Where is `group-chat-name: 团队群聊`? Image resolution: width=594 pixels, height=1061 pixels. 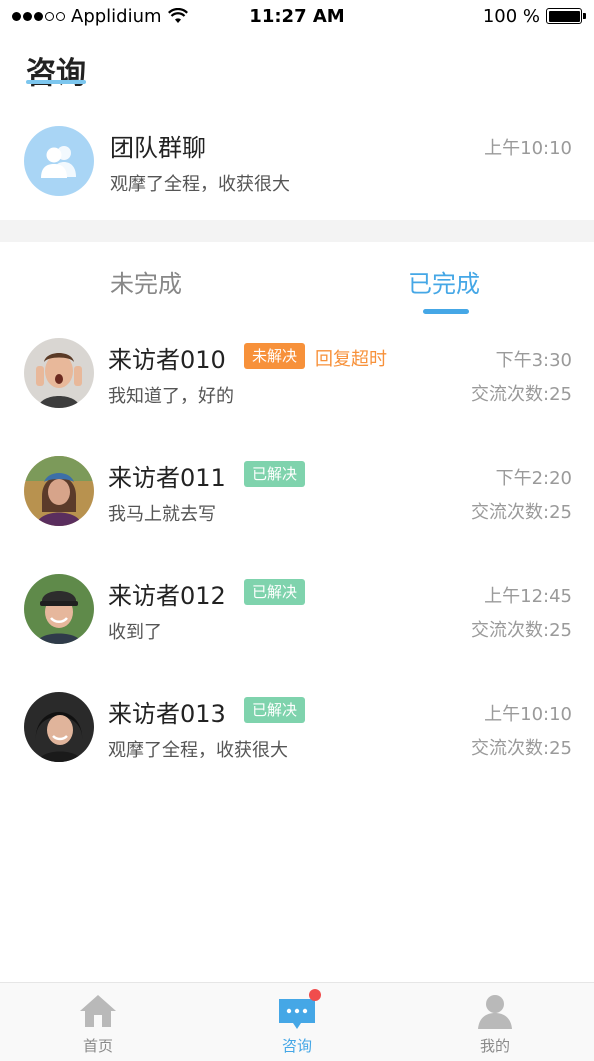
group-chat-name: 团队群聊 is located at coordinates (158, 148).